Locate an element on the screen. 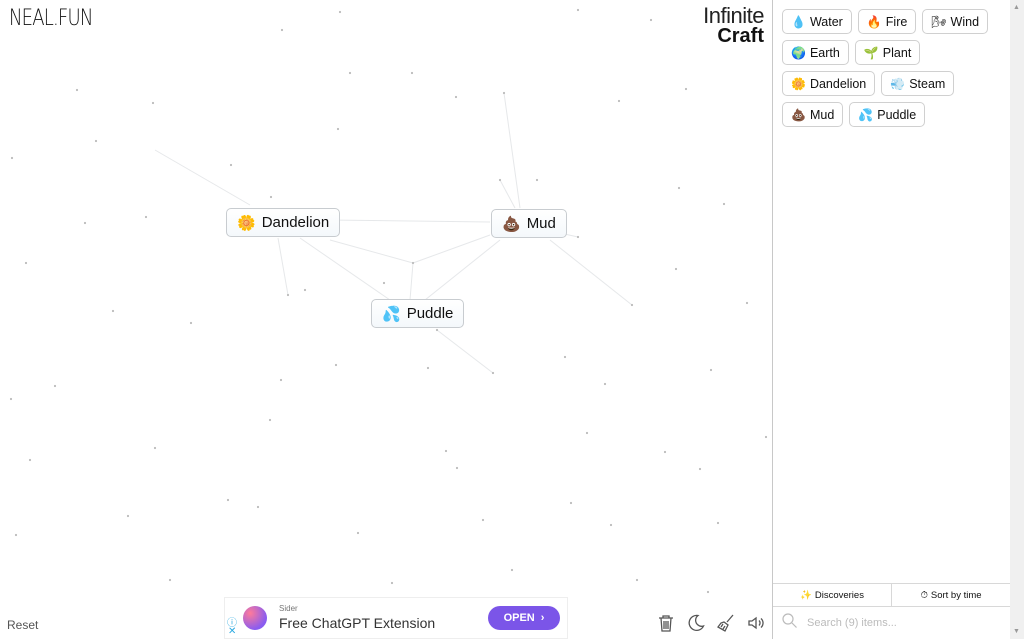 This screenshot has height=639, width=1024. item-label: Plant is located at coordinates (897, 52).